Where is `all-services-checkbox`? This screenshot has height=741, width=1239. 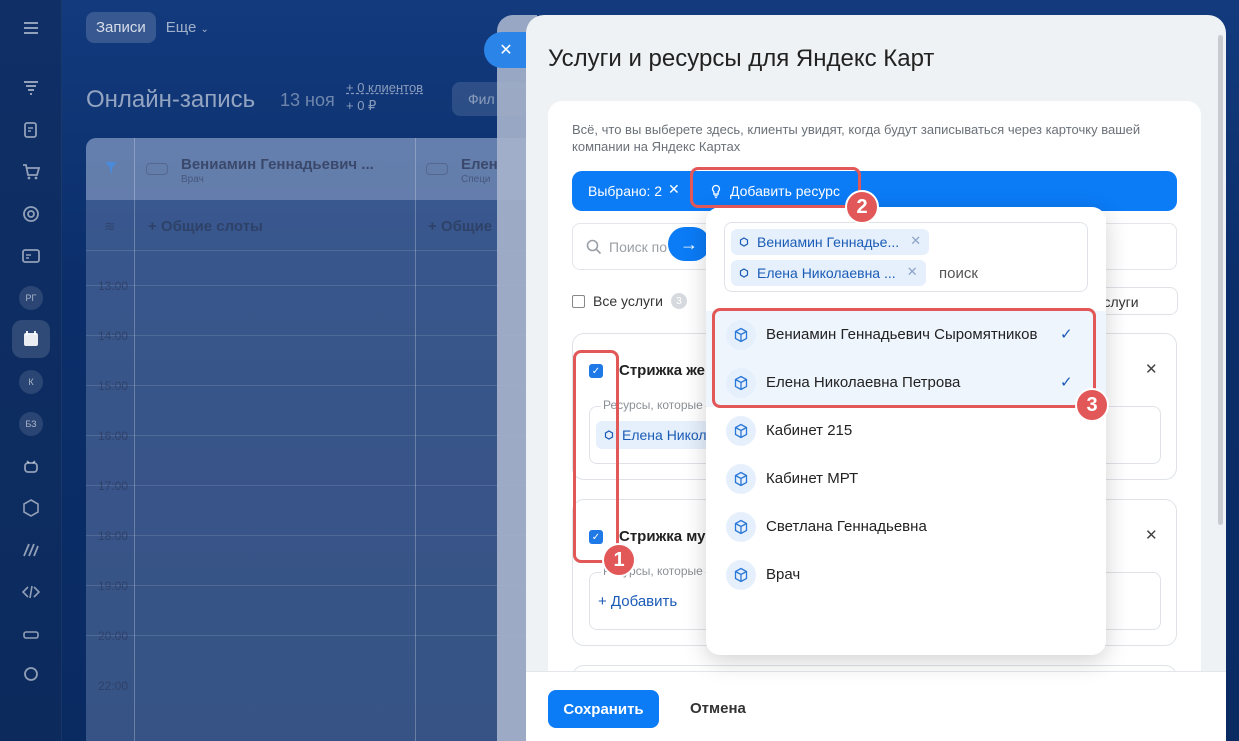 all-services-checkbox is located at coordinates (578, 301).